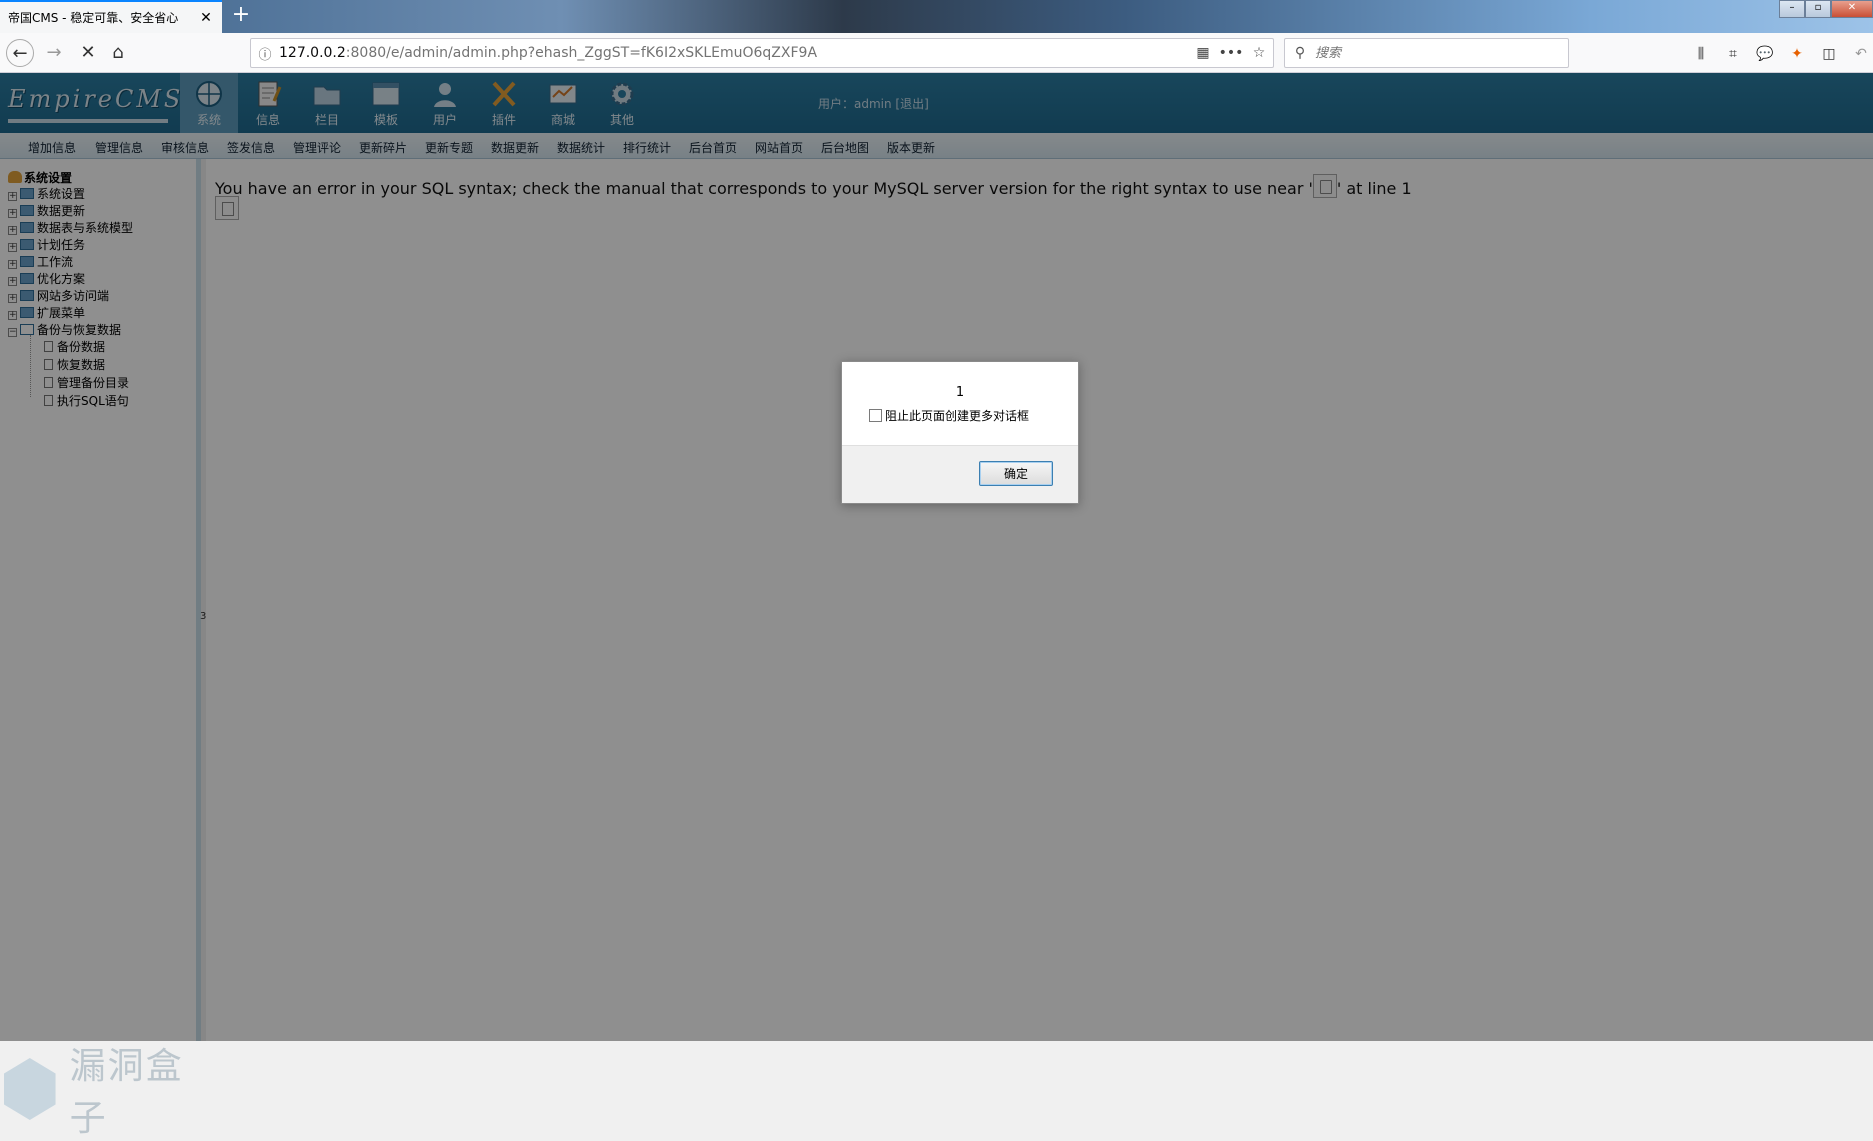 This screenshot has height=1141, width=1873. I want to click on maximize-button: ▫, so click(1818, 9).